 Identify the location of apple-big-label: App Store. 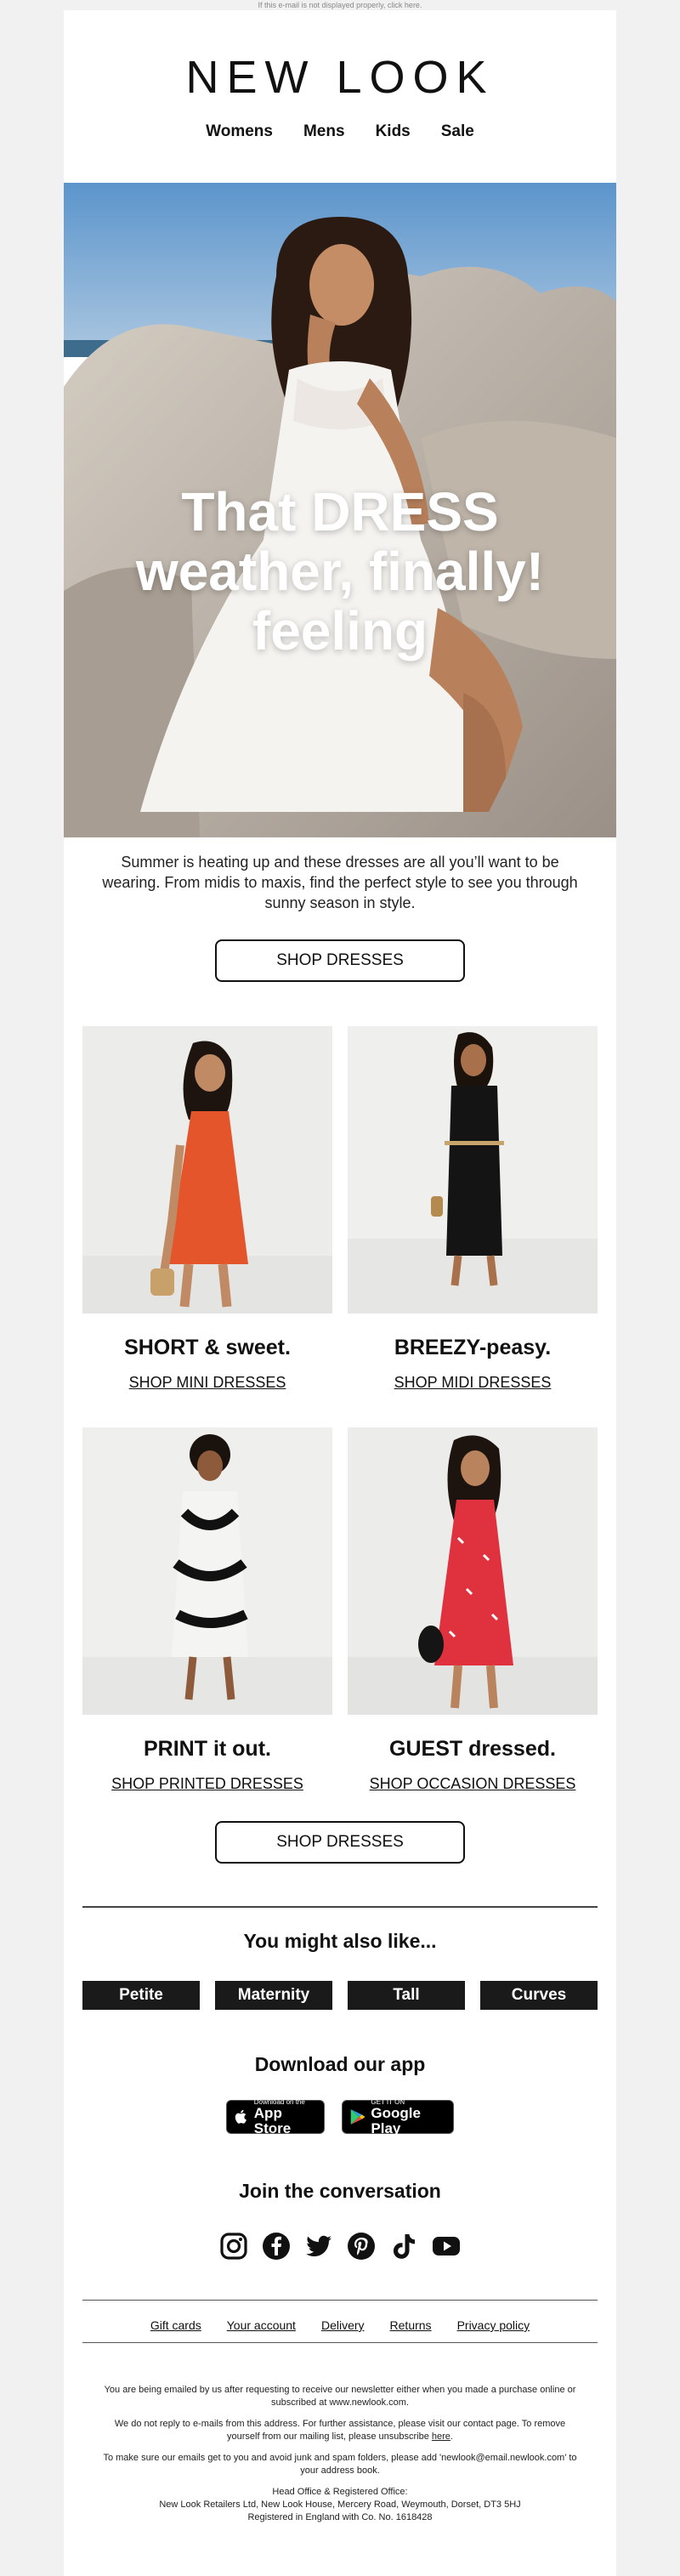
(272, 2120).